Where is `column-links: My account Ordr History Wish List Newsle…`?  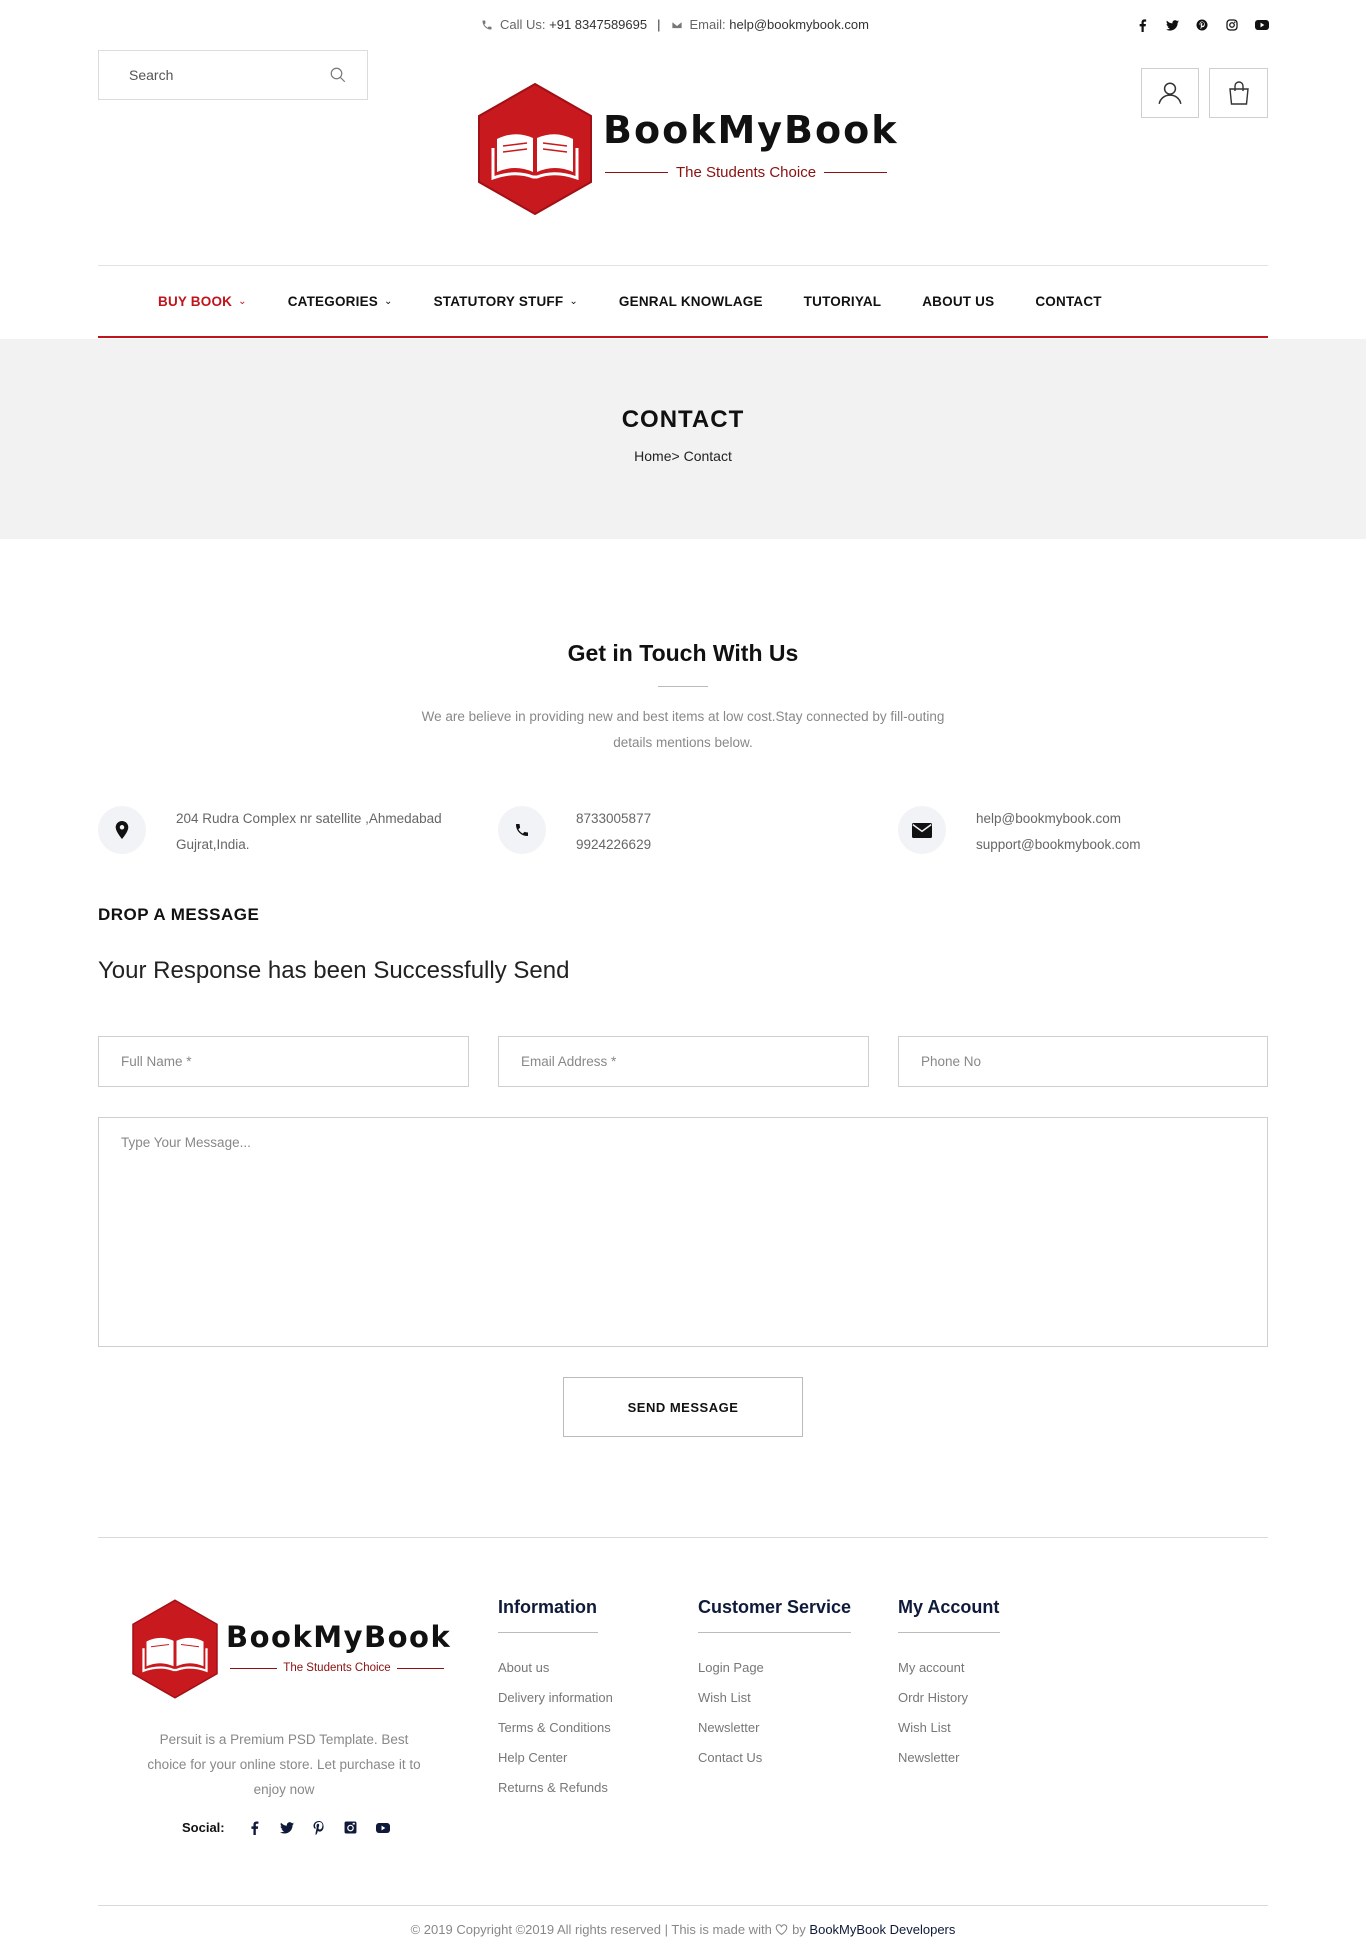 column-links: My account Ordr History Wish List Newsle… is located at coordinates (949, 1713).